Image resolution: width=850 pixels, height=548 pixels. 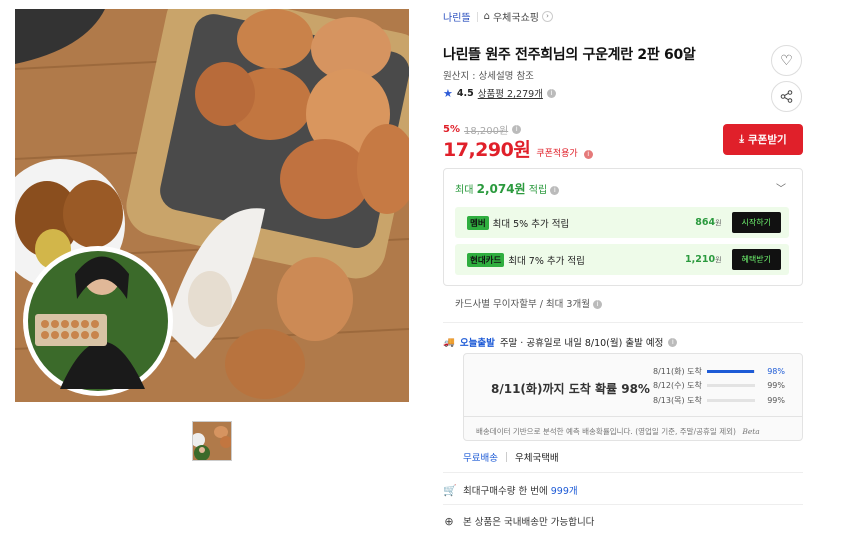 I want to click on product-title: 나린뜰 원주 전주희님의 구운계란 2판 60알, so click(x=569, y=55).